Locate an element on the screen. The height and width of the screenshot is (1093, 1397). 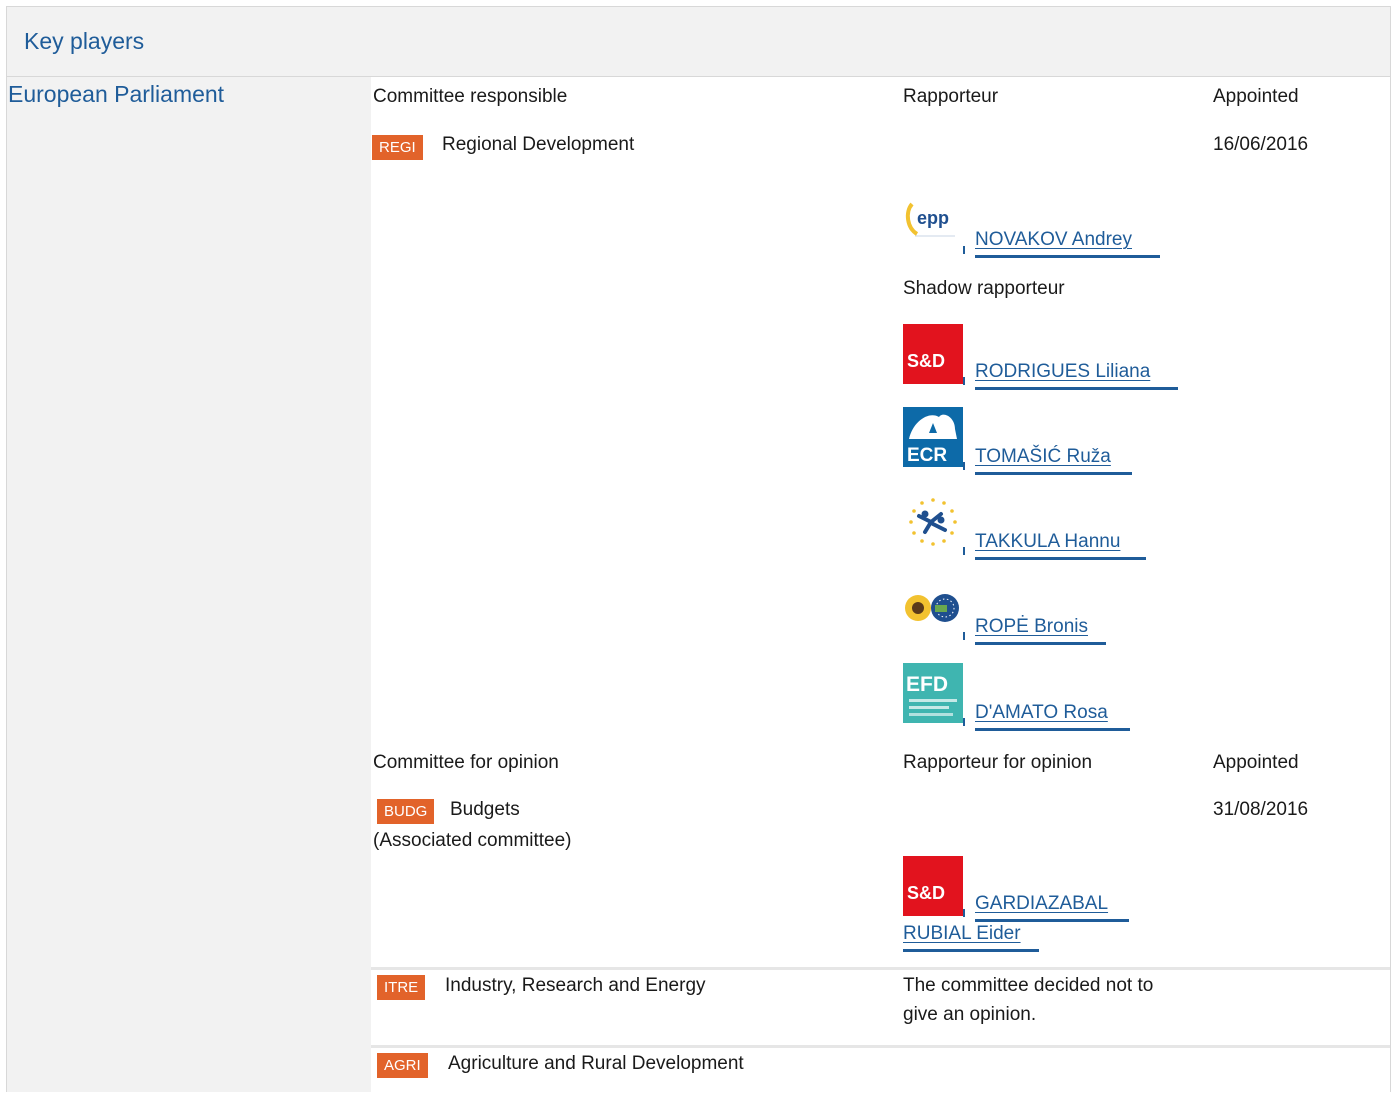
shadow-link-damato: D'AMATO Rosa is located at coordinates (1041, 713).